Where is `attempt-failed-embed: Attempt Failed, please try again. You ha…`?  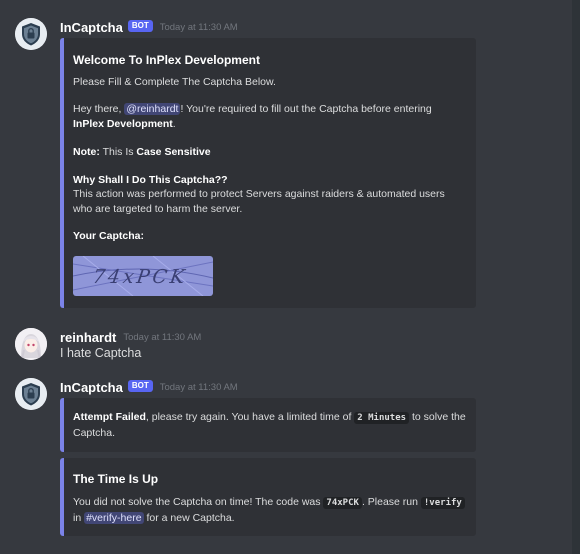 attempt-failed-embed: Attempt Failed, please try again. You ha… is located at coordinates (268, 425).